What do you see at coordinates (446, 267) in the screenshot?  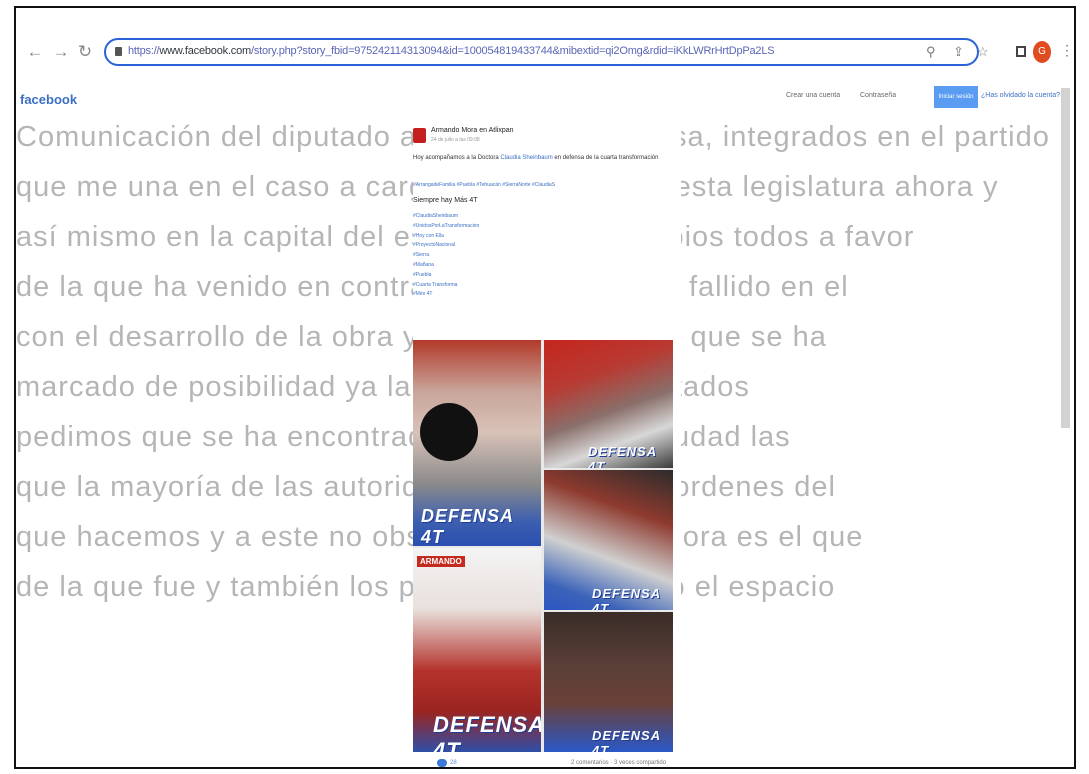 I see `hashtag-link: #Mañana` at bounding box center [446, 267].